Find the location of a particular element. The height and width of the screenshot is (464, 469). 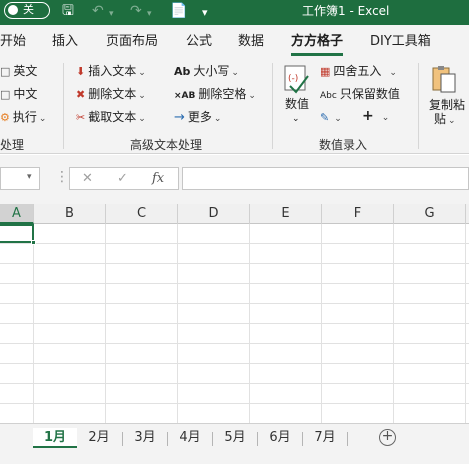

delete-text-button: ✖ 删除文本 ⌄ is located at coordinates (111, 95).